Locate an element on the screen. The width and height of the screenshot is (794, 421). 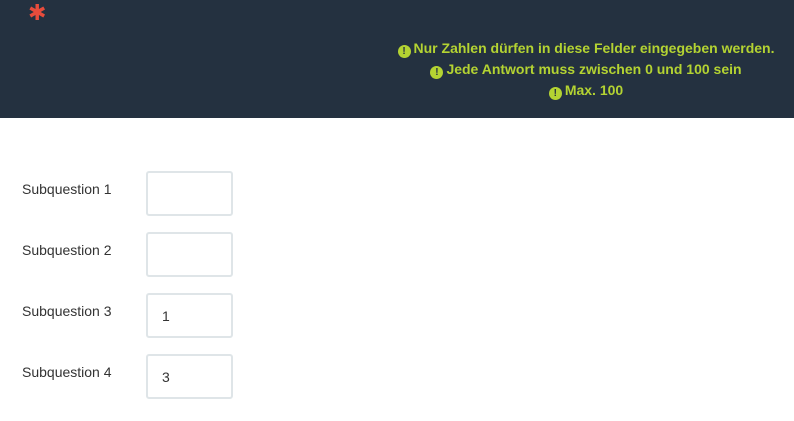
subquestion-label: Subquestion 3 is located at coordinates (67, 311).